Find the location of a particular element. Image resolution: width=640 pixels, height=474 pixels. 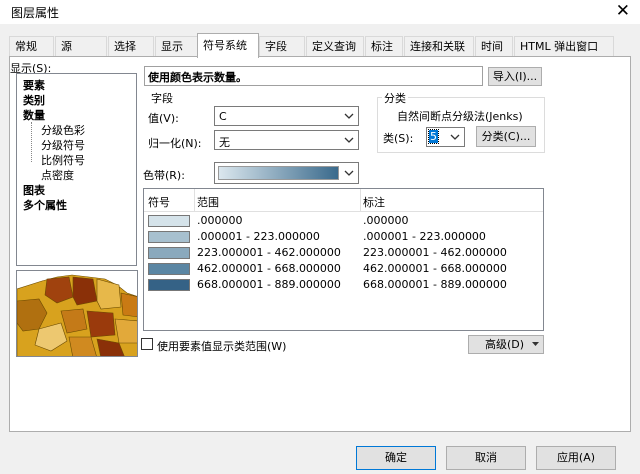

show-class-ranges-label: 使用要素值显示类范围(W) is located at coordinates (221, 346).